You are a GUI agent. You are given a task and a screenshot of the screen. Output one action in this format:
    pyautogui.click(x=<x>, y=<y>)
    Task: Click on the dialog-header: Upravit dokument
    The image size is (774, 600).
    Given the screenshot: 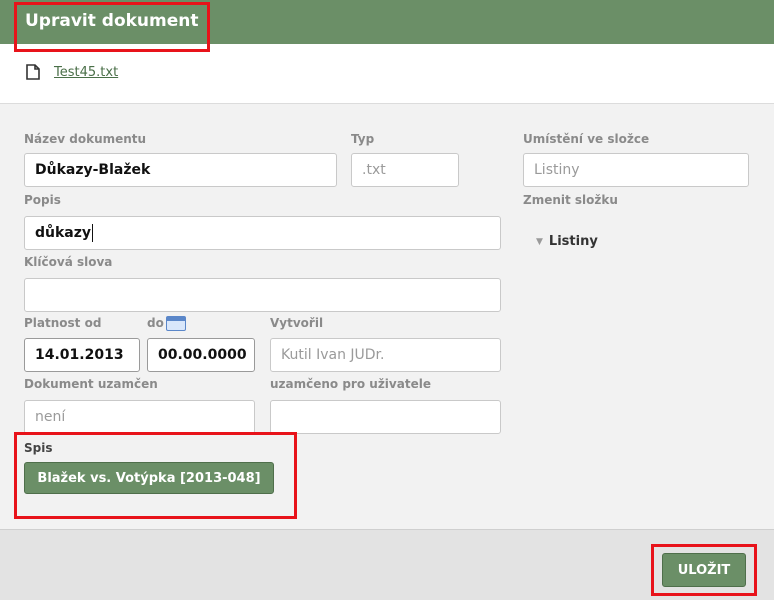 What is the action you would take?
    pyautogui.click(x=387, y=22)
    